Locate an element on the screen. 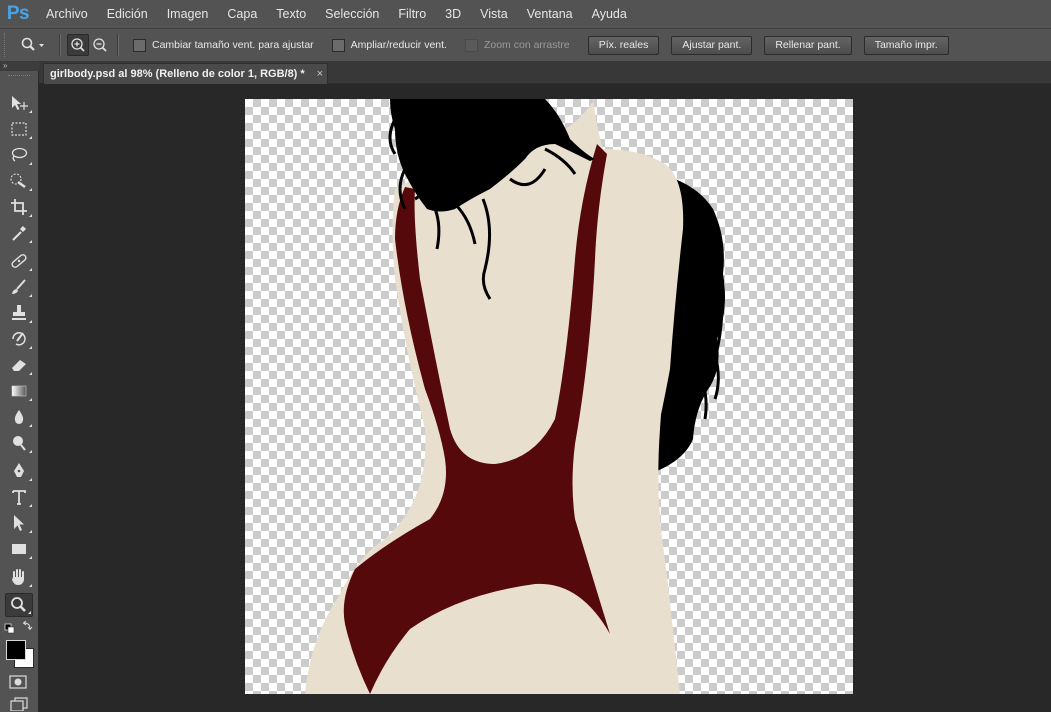  tools-collapse-button: » is located at coordinates (19, 66).